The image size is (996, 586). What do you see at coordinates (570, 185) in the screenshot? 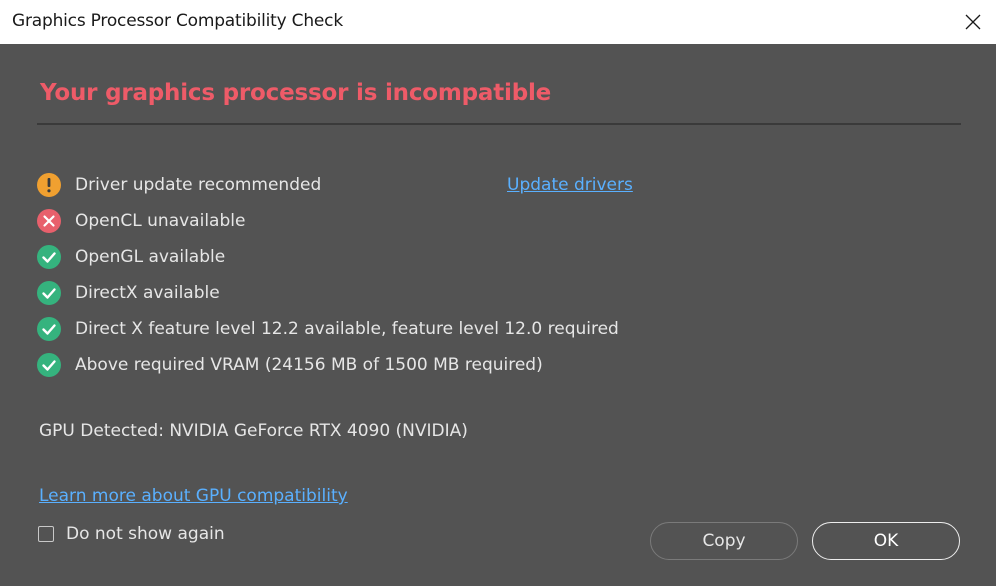
I see `update-drivers-link: Update drivers` at bounding box center [570, 185].